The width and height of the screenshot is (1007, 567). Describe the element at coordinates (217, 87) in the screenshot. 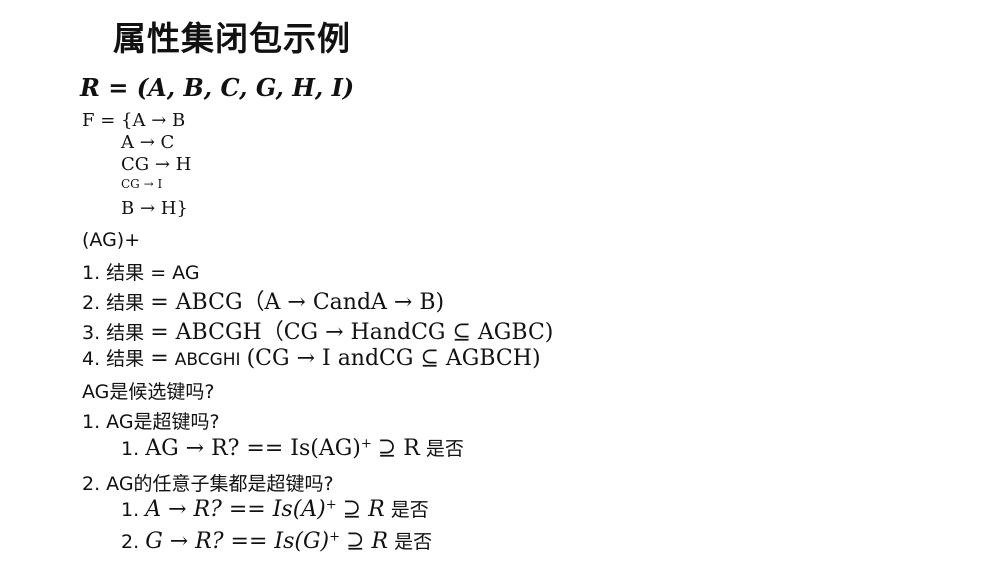

I see `relation-schema: R = (A, B, C, G, H, I)` at that location.